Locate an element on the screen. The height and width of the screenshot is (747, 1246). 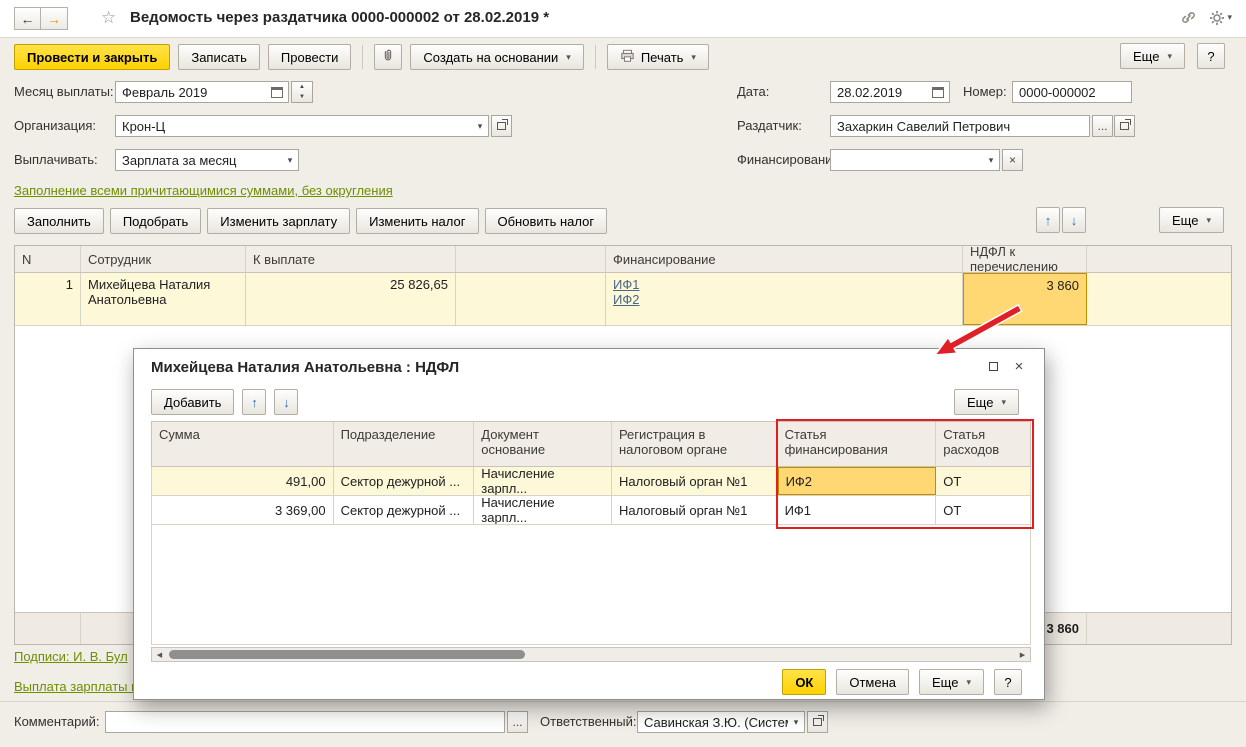
pick-button: Подобрать is located at coordinates (155, 221).